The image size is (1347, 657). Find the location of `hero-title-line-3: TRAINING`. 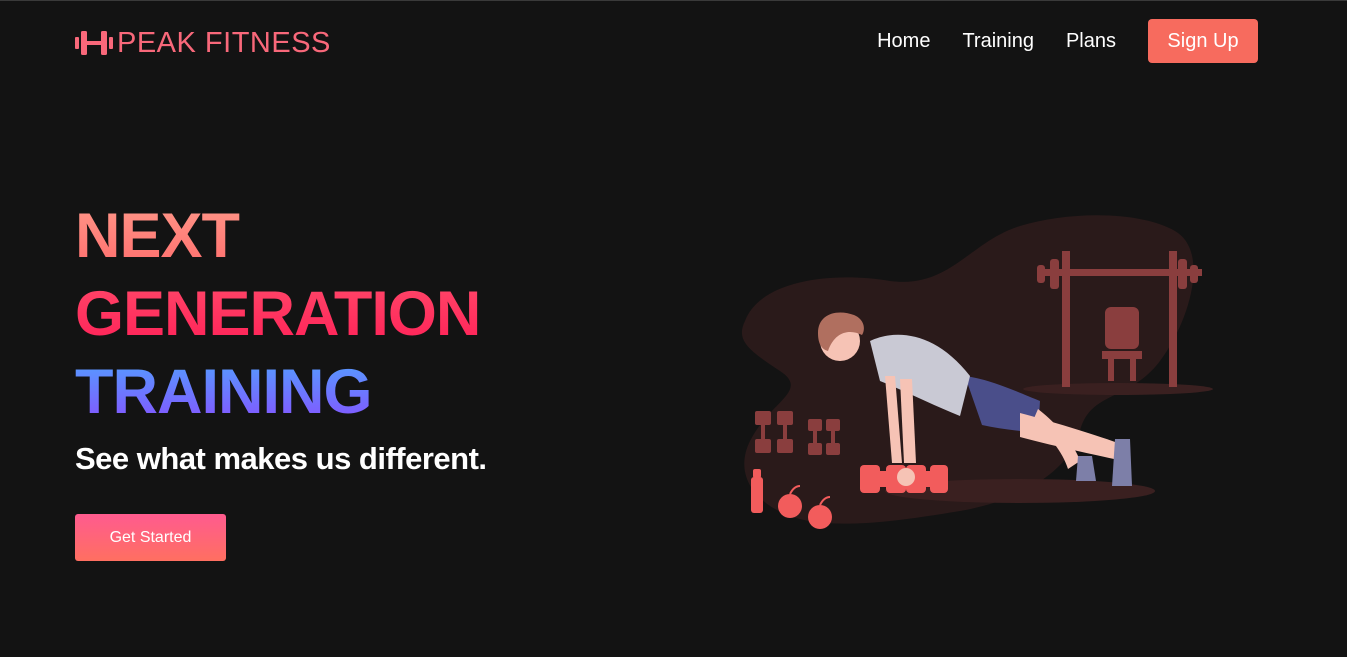

hero-title-line-3: TRAINING is located at coordinates (281, 392).